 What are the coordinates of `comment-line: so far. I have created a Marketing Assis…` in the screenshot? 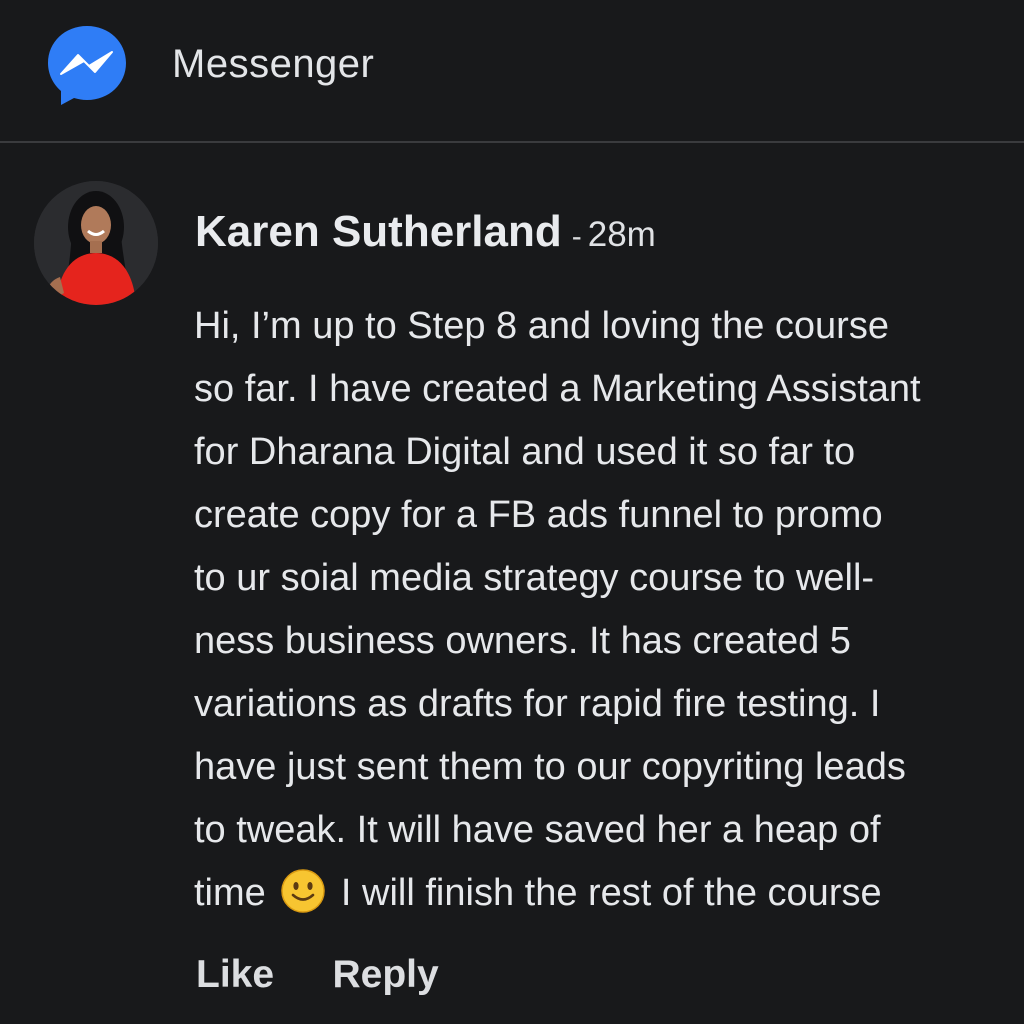 It's located at (557, 389).